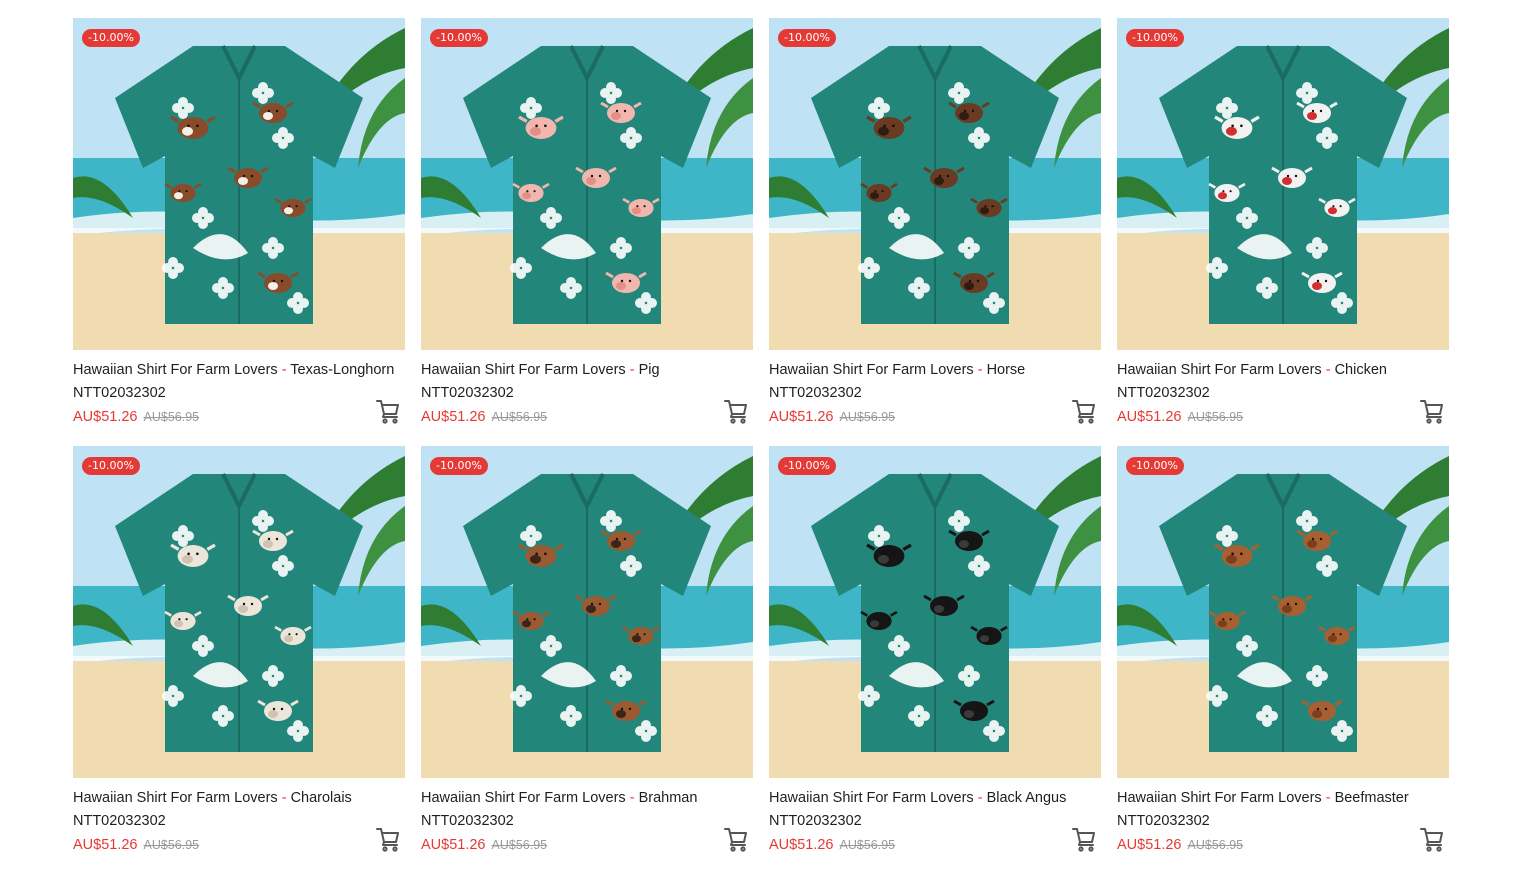  Describe the element at coordinates (1006, 370) in the screenshot. I see `product-variant: Horse` at that location.